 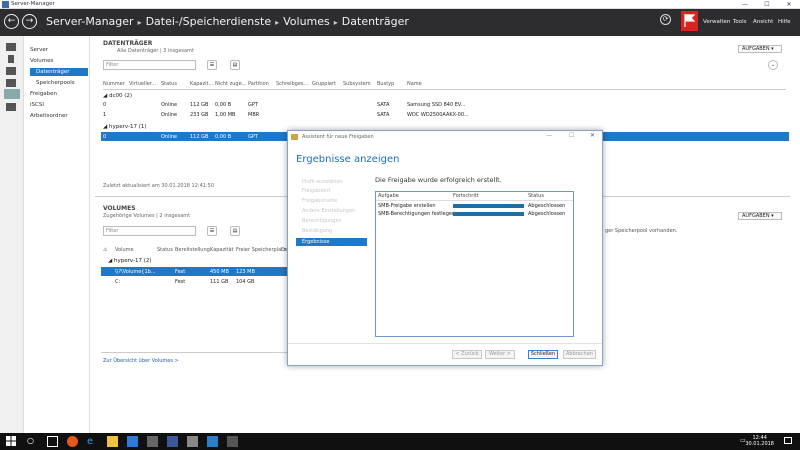 I want to click on wizard-step-active: Ergebnisse, so click(x=331, y=242).